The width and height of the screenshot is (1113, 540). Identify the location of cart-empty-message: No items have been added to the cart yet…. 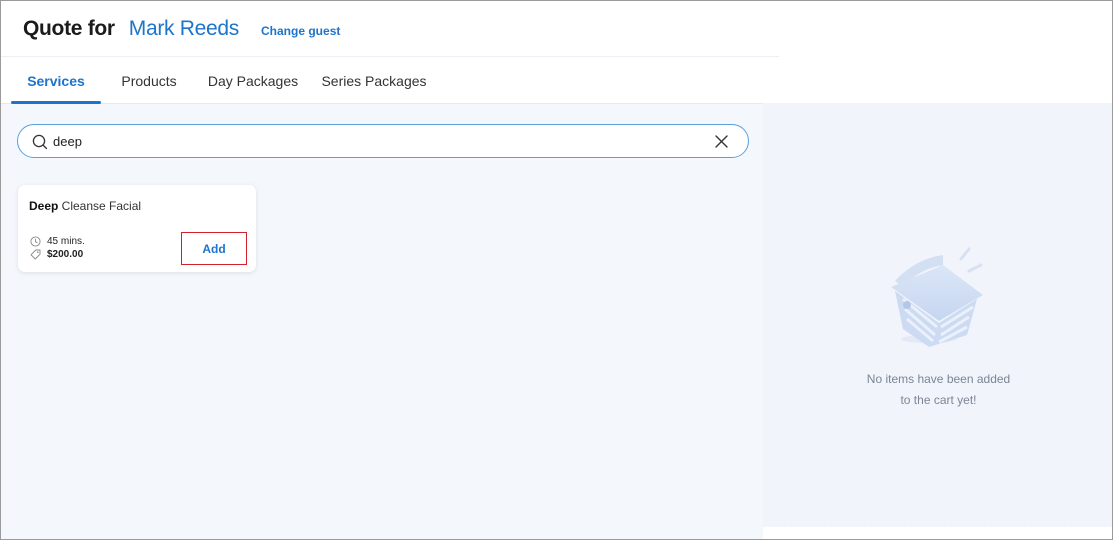
(937, 390).